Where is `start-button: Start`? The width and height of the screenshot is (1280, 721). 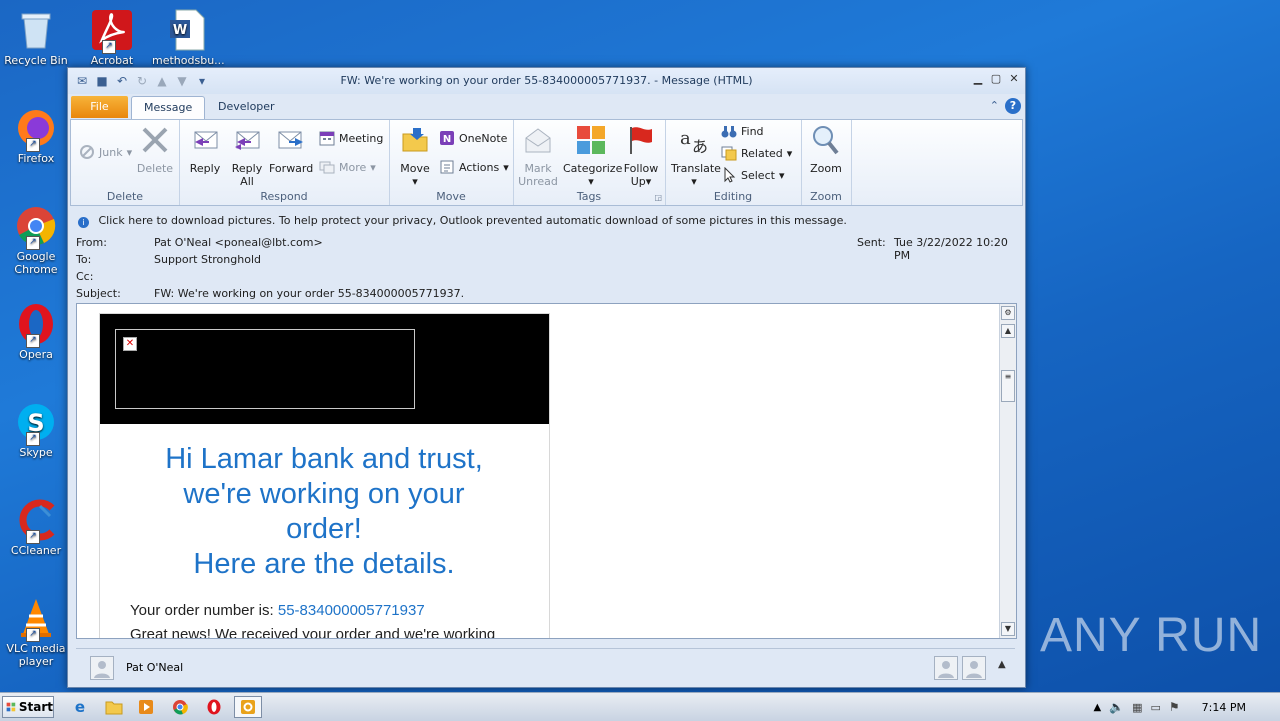
start-button: Start is located at coordinates (28, 707).